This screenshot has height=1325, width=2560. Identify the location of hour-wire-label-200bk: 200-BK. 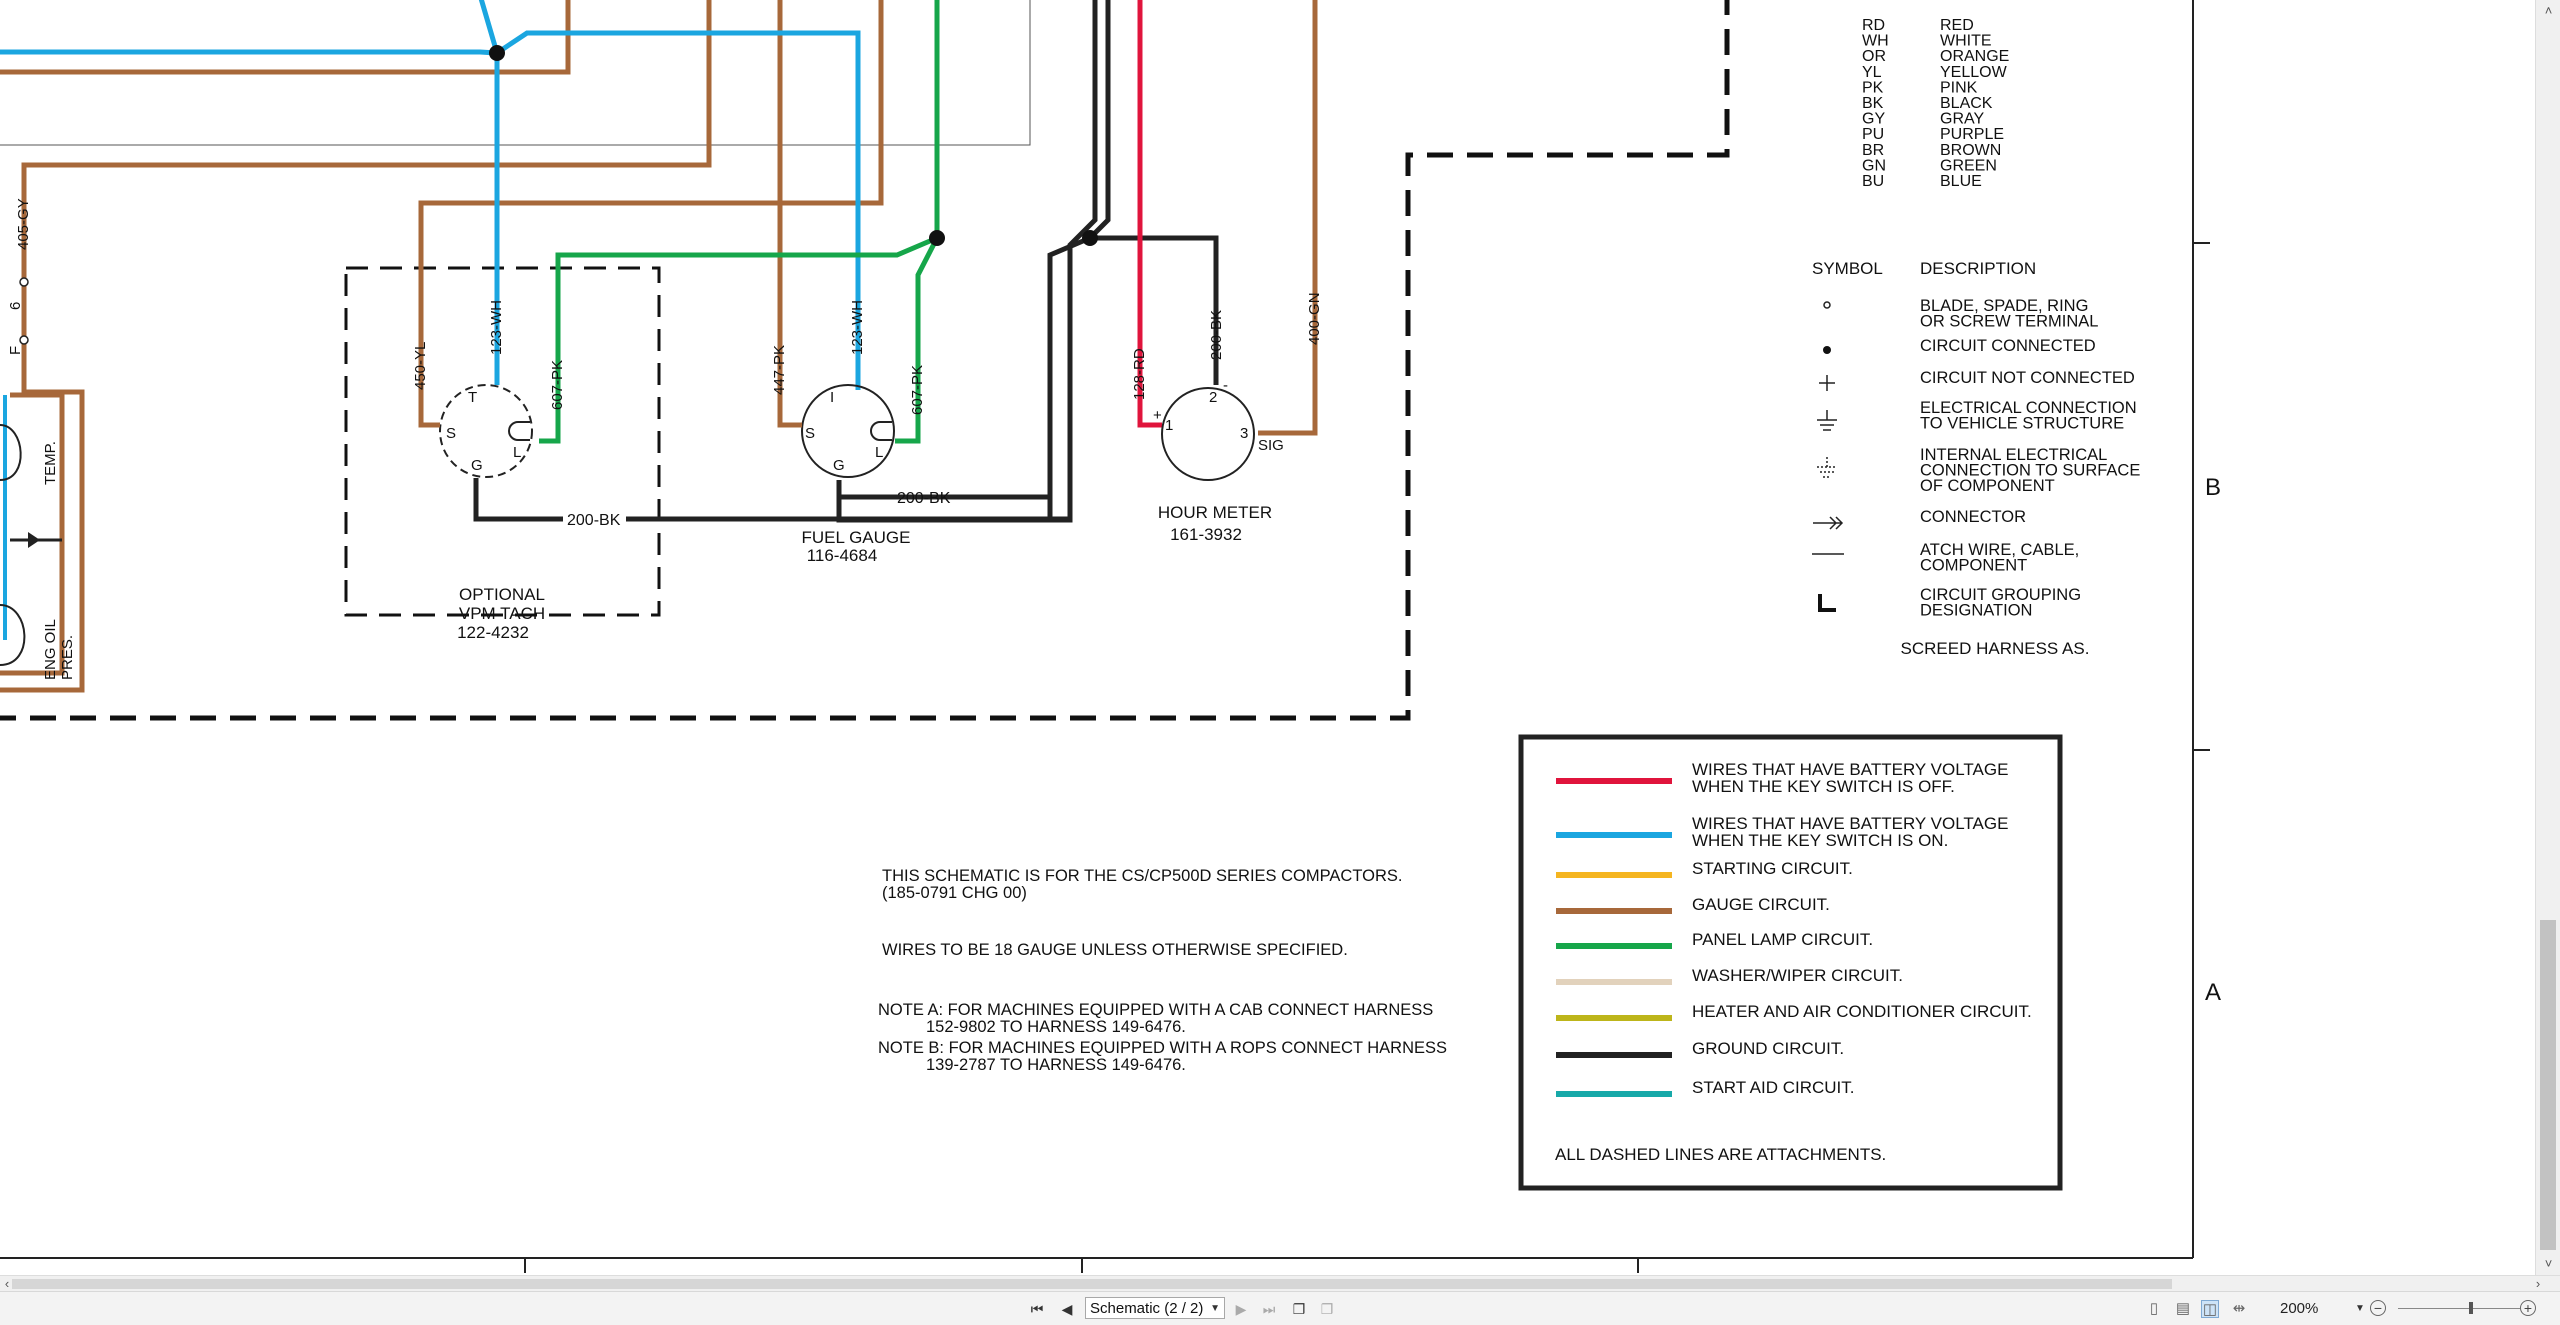
(1216, 335).